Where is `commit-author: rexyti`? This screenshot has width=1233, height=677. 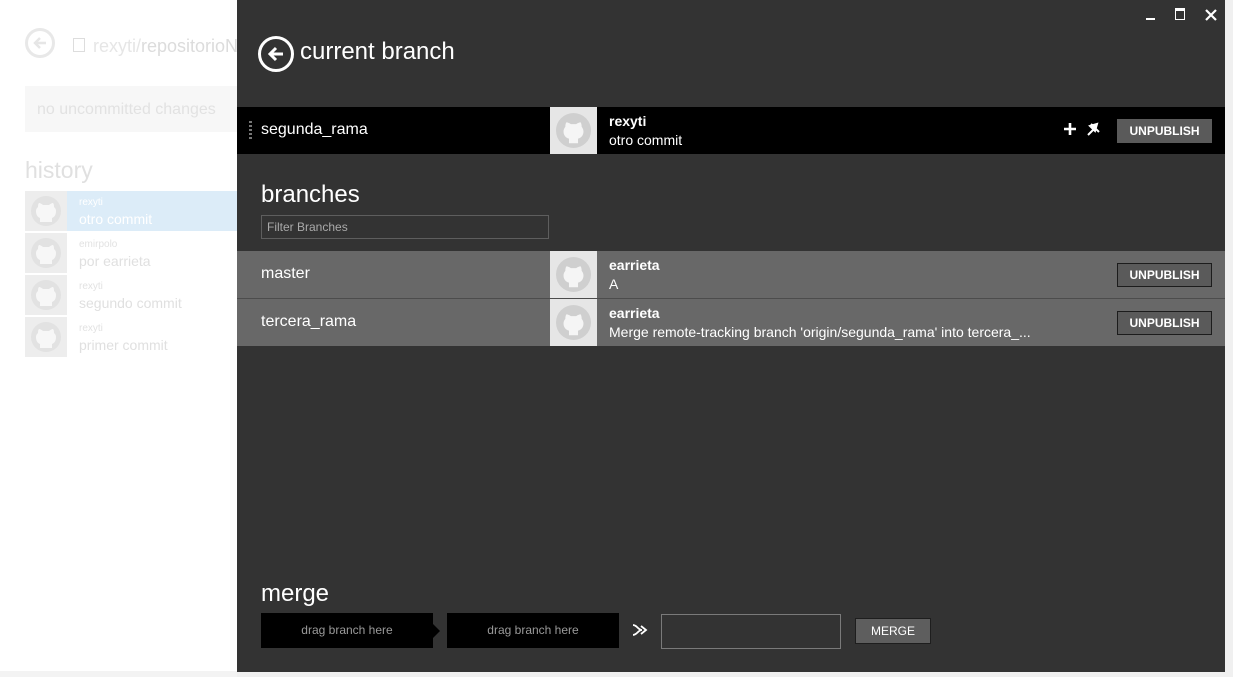 commit-author: rexyti is located at coordinates (628, 121).